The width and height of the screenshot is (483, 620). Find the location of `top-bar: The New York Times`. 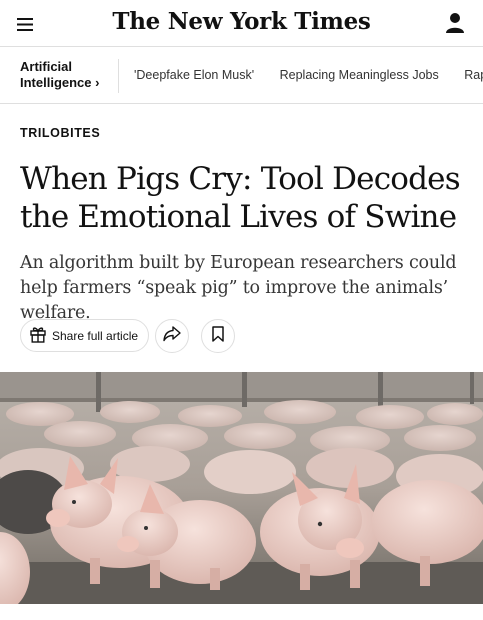

top-bar: The New York Times is located at coordinates (241, 23).